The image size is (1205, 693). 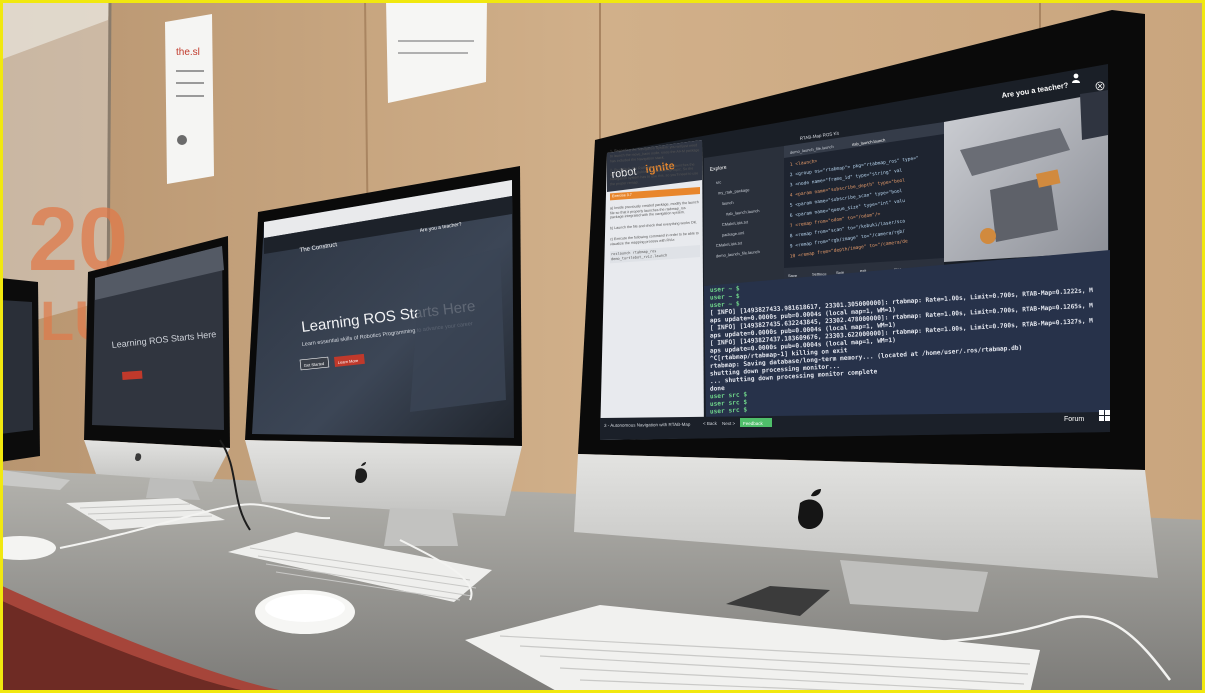 I want to click on poster-logo, so click(x=182, y=140).